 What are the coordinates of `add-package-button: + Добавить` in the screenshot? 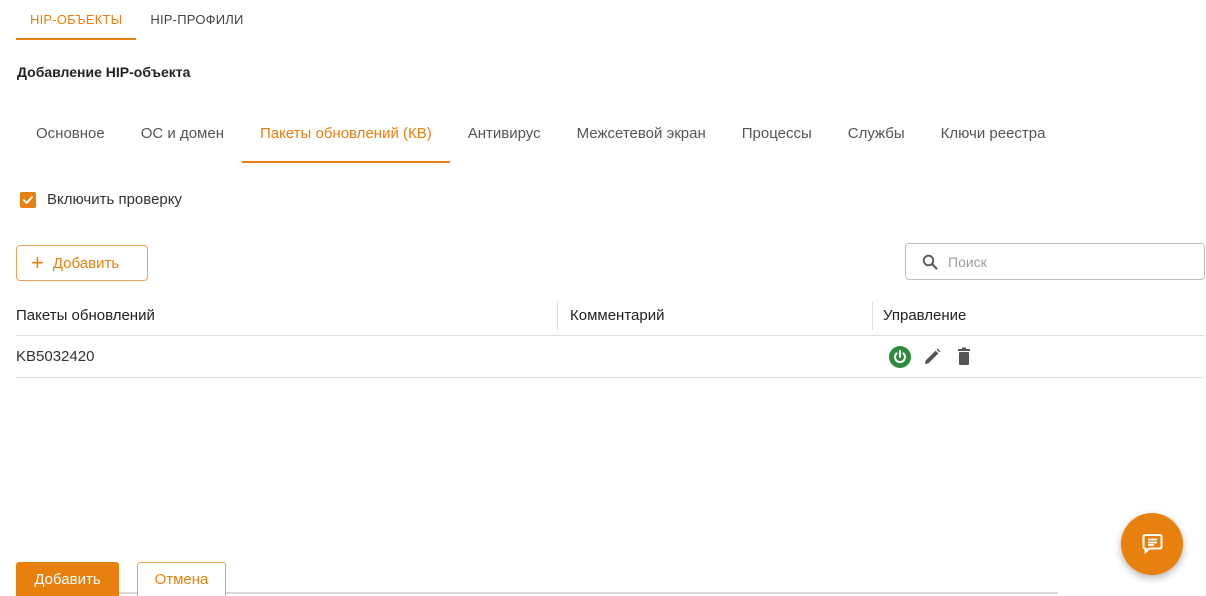 It's located at (82, 263).